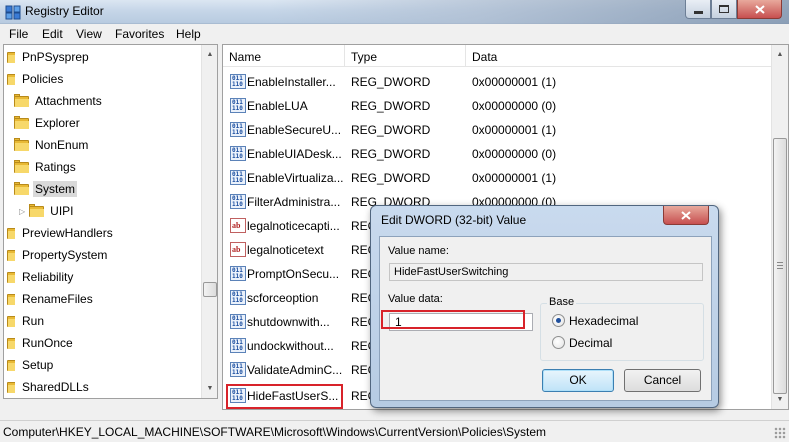  I want to click on tree-item-label: System, so click(55, 189).